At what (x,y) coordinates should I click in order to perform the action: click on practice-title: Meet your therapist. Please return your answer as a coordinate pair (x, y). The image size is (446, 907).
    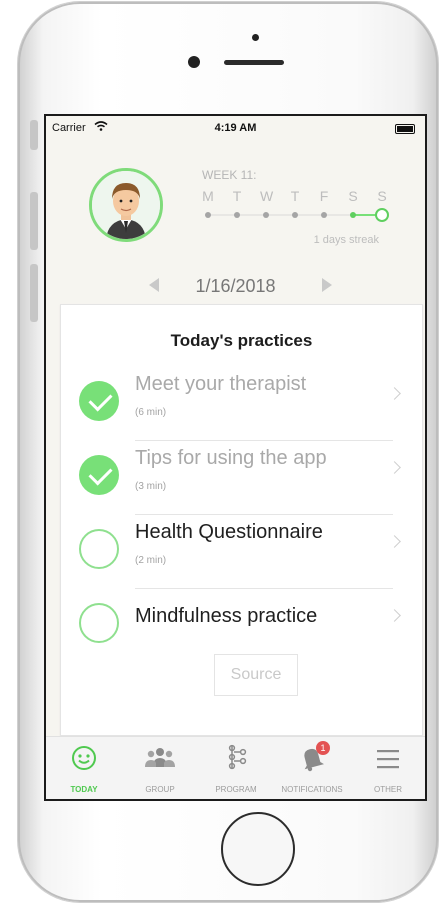
    Looking at the image, I should click on (221, 384).